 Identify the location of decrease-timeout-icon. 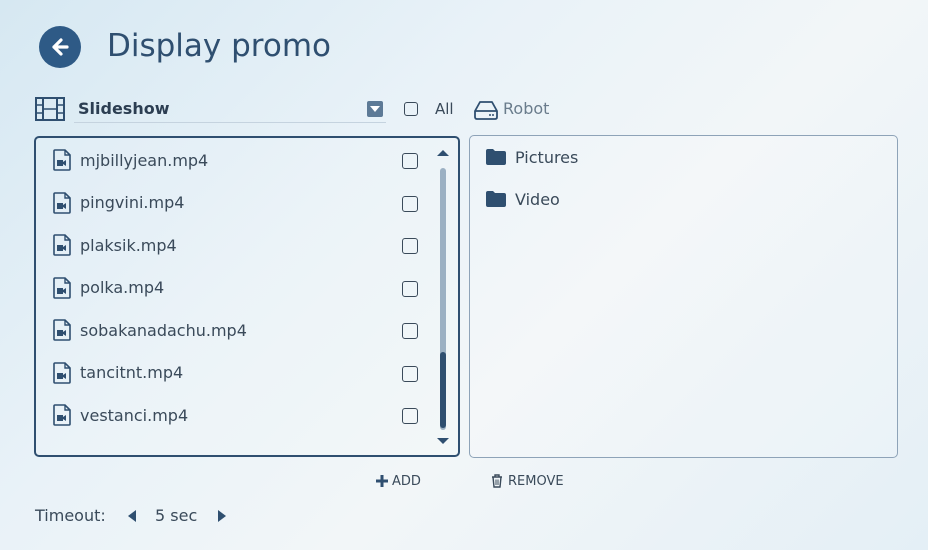
(132, 516).